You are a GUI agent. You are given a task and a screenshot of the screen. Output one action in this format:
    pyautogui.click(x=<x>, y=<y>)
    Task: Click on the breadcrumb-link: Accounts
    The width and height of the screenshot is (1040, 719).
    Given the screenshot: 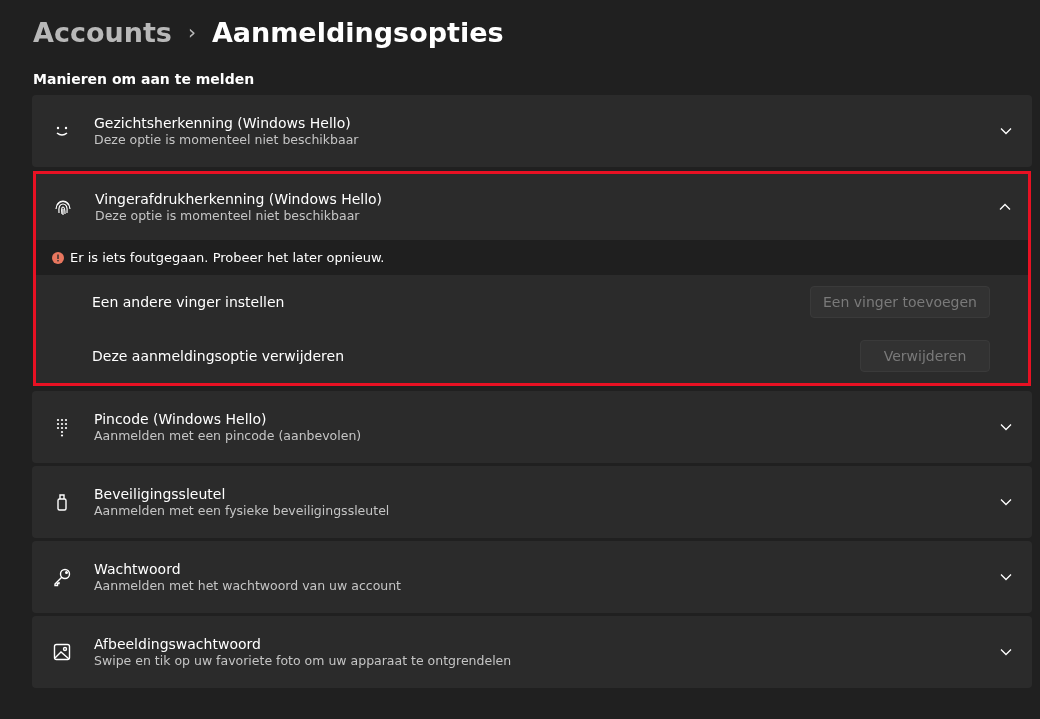 What is the action you would take?
    pyautogui.click(x=102, y=32)
    